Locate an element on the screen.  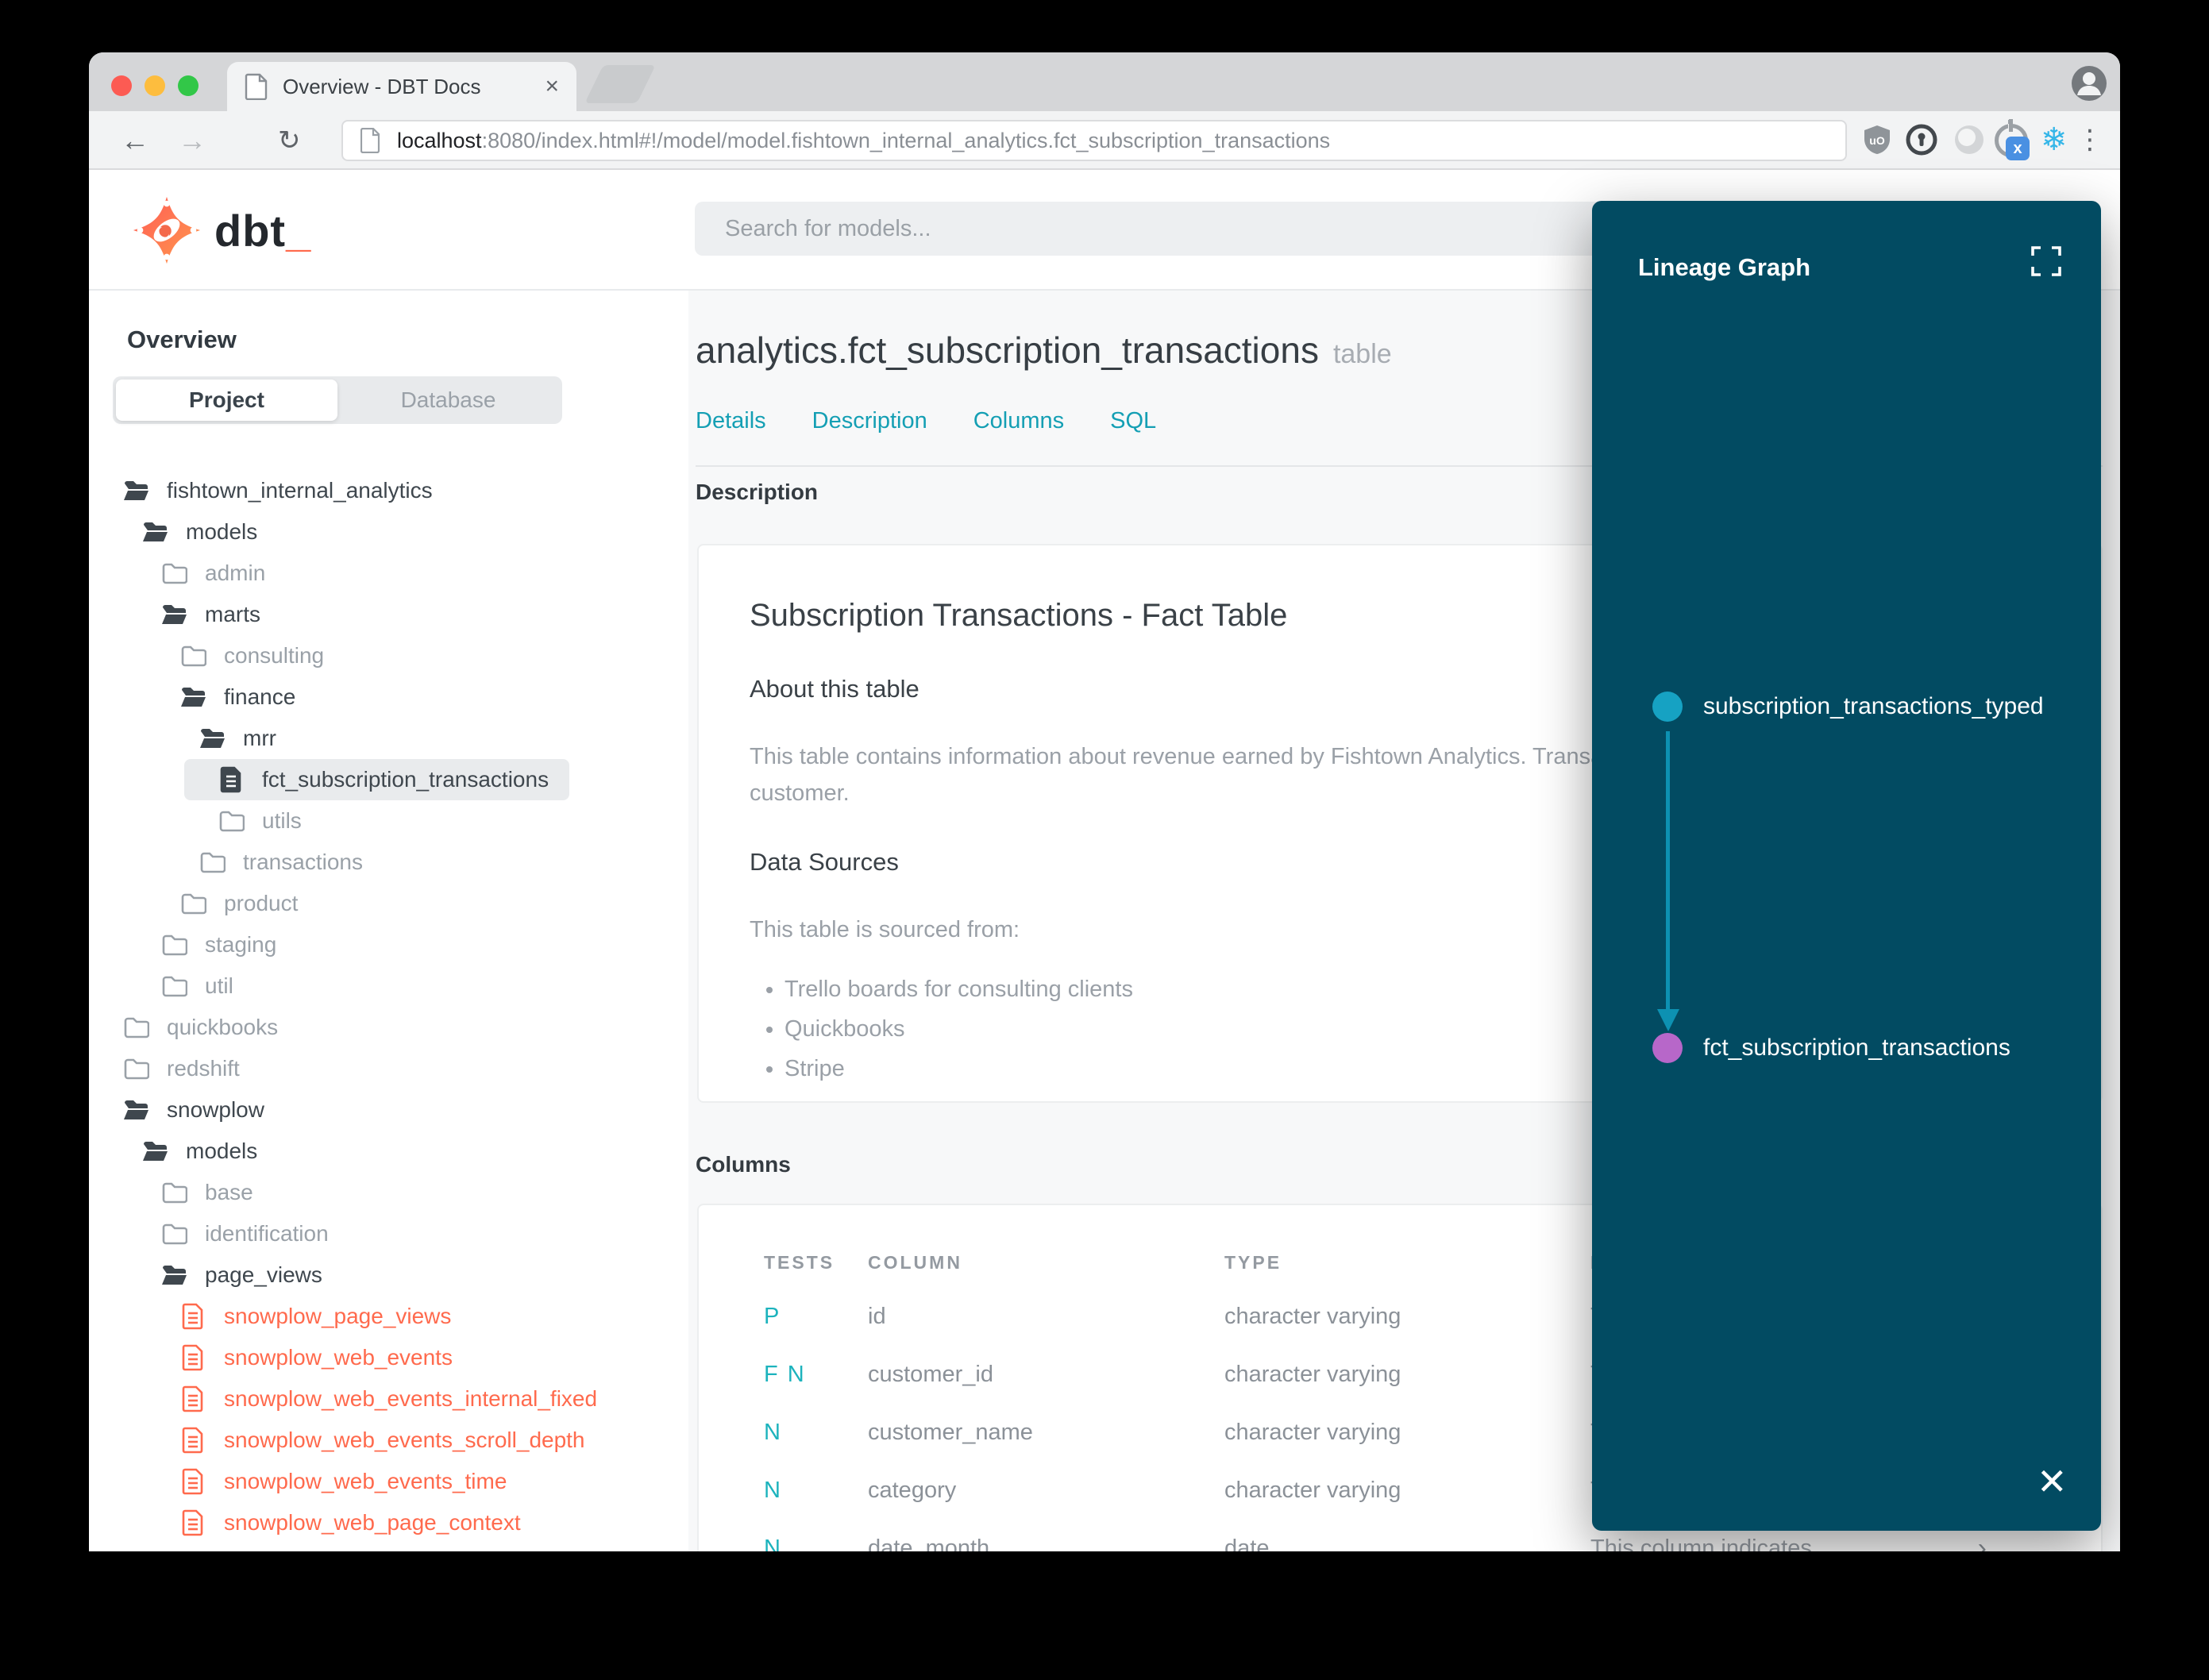
resource-type-badge: table is located at coordinates (1362, 354).